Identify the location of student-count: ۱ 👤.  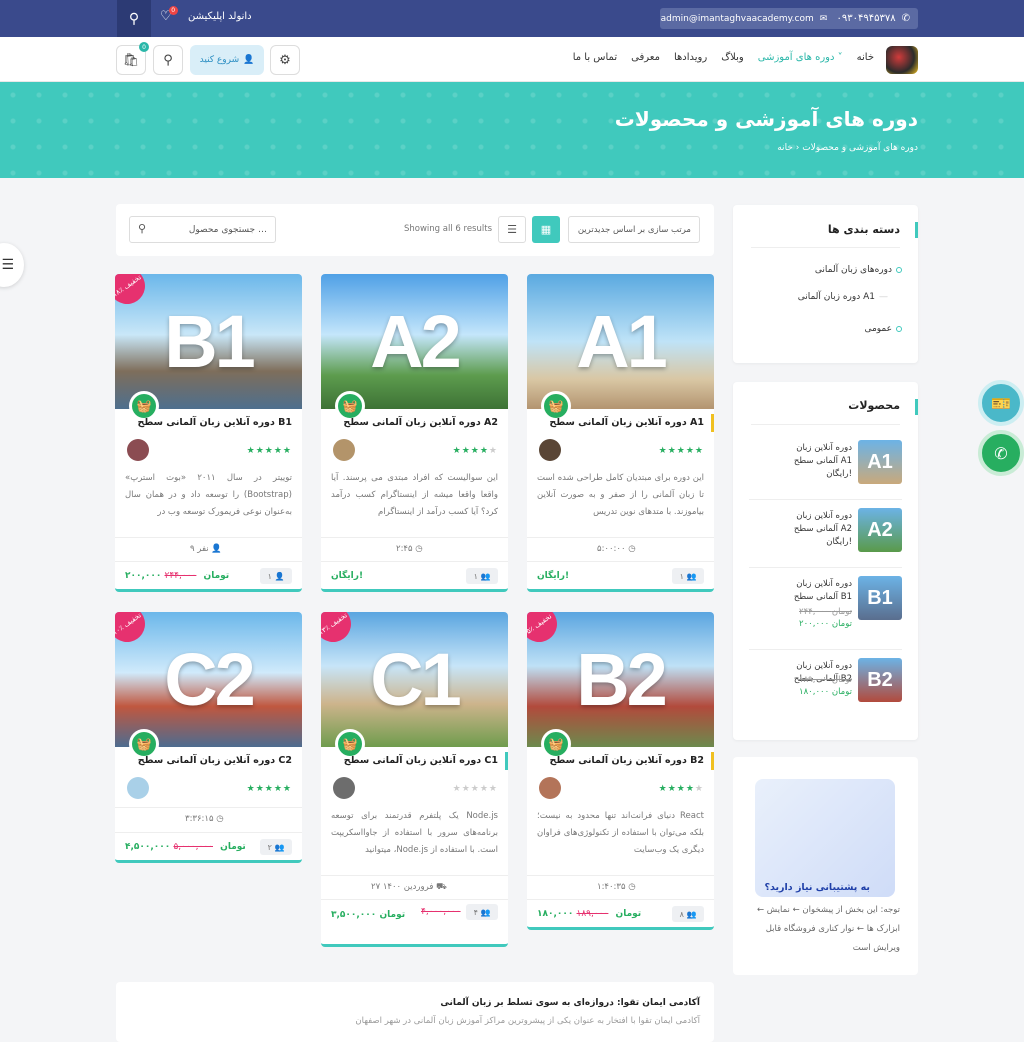
(276, 576).